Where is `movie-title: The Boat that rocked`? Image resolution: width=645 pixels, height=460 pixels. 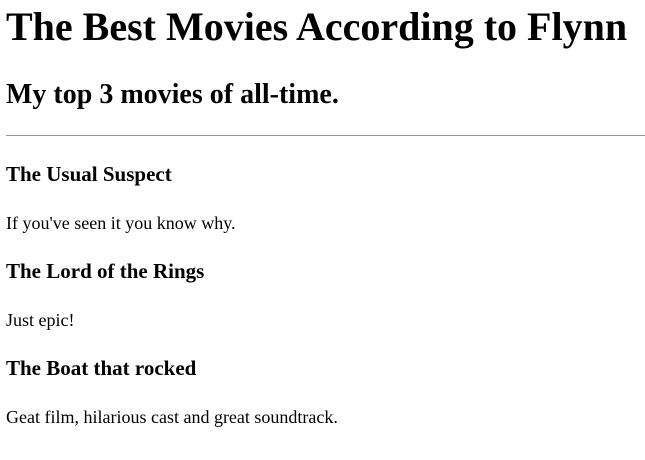
movie-title: The Boat that rocked is located at coordinates (101, 368).